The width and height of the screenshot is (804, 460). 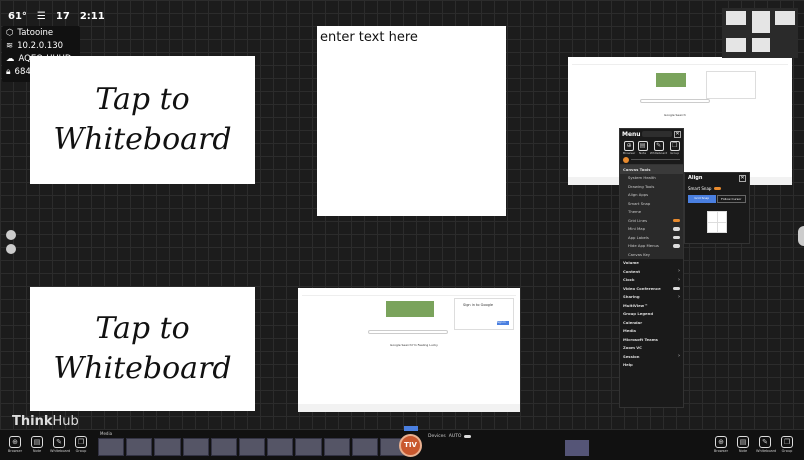 What do you see at coordinates (718, 188) in the screenshot?
I see `smart-snap-toggle` at bounding box center [718, 188].